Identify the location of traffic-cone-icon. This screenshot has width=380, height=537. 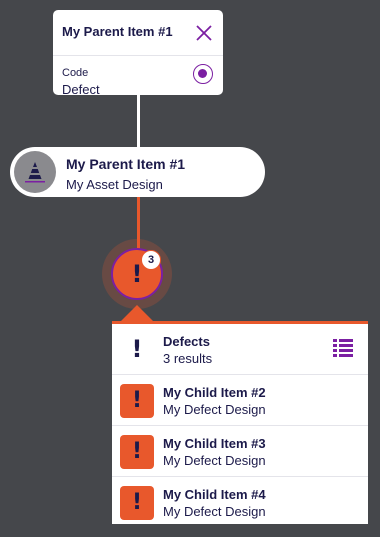
(35, 172).